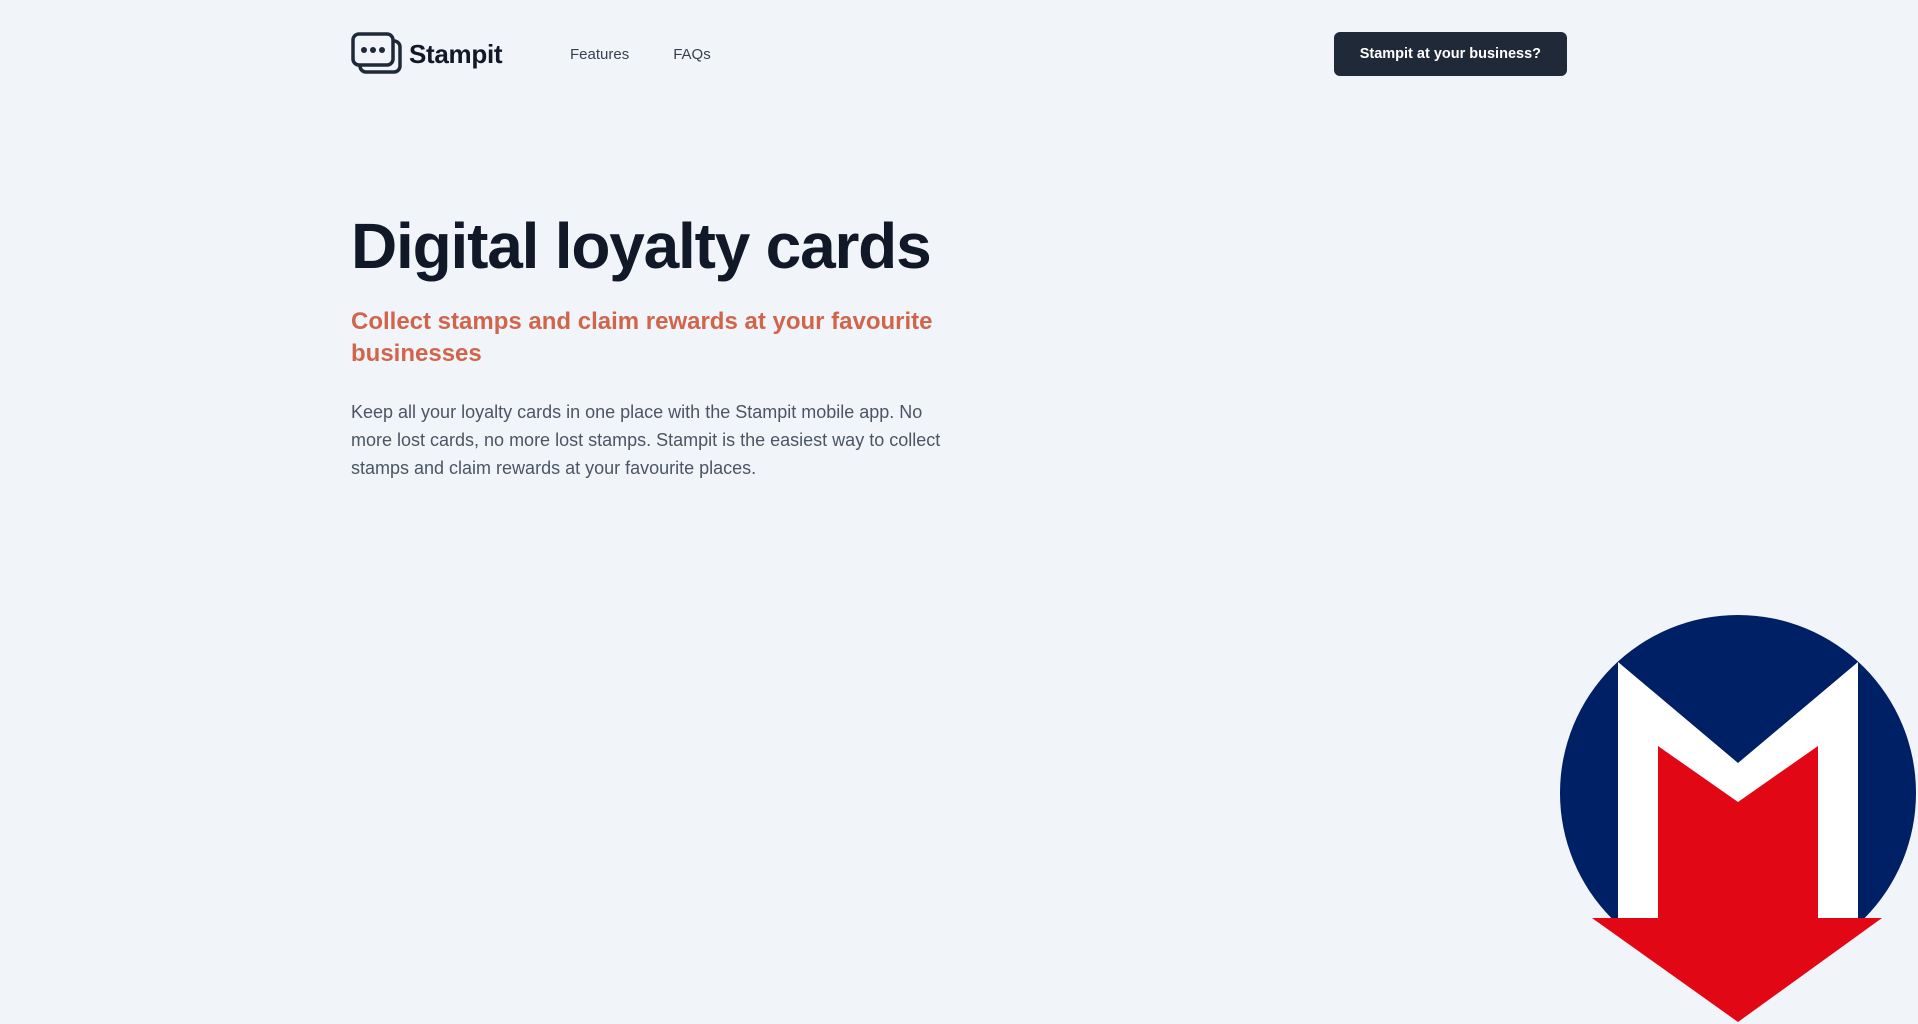  I want to click on main-nav: Features FAQs, so click(662, 54).